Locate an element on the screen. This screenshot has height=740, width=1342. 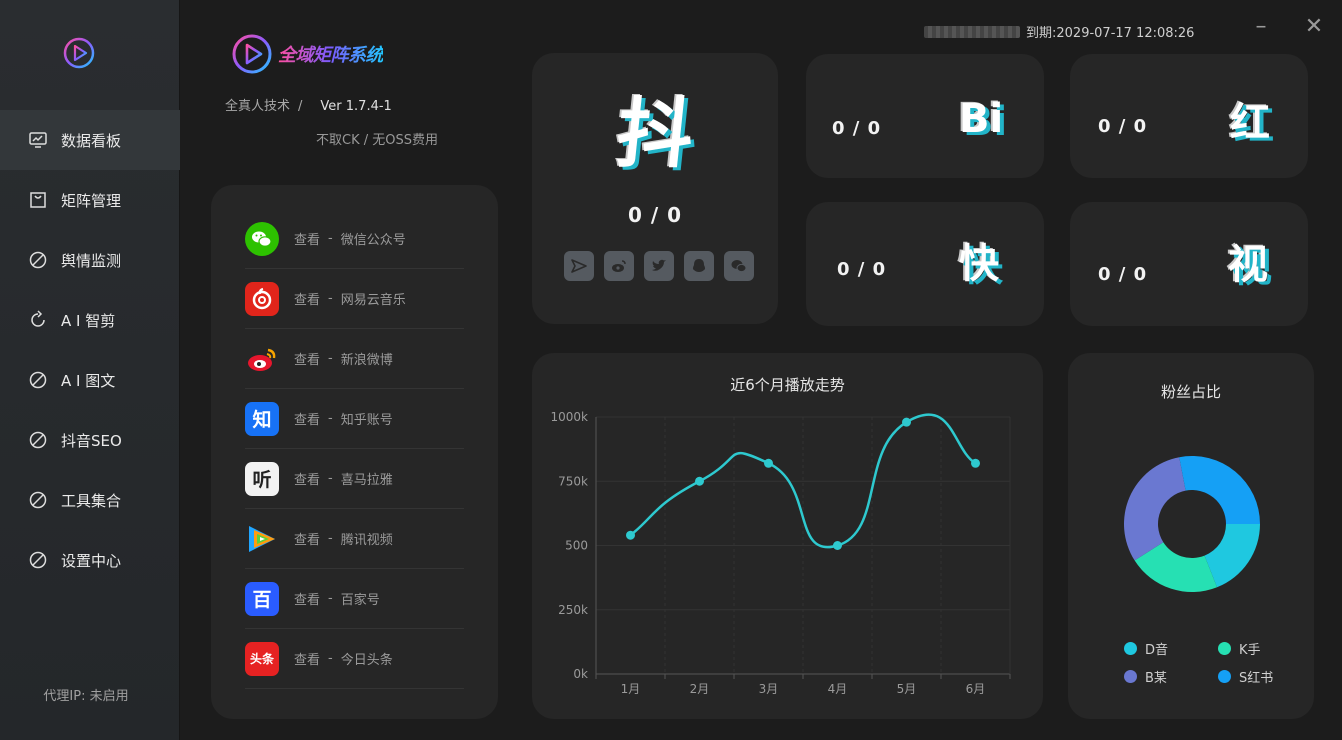
zhihu-icon: 知 is located at coordinates (262, 418).